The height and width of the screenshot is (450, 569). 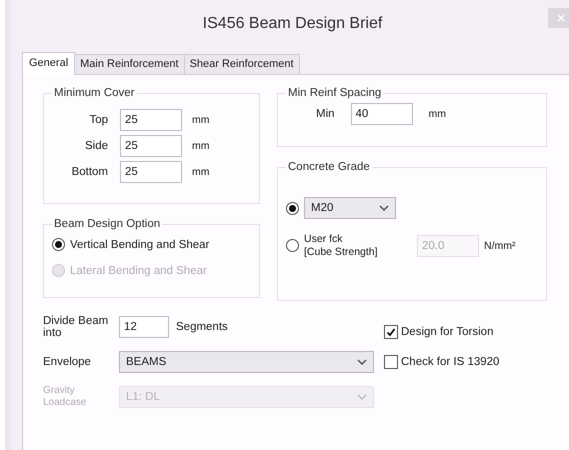 I want to click on input-field: 12, so click(x=144, y=327).